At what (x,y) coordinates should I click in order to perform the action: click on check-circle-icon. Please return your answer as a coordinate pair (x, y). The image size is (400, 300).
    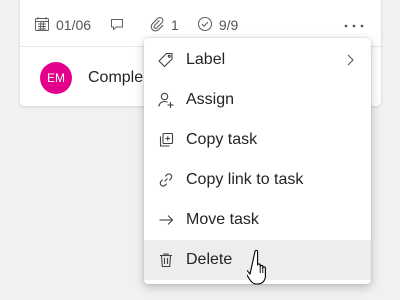
    Looking at the image, I should click on (208, 25).